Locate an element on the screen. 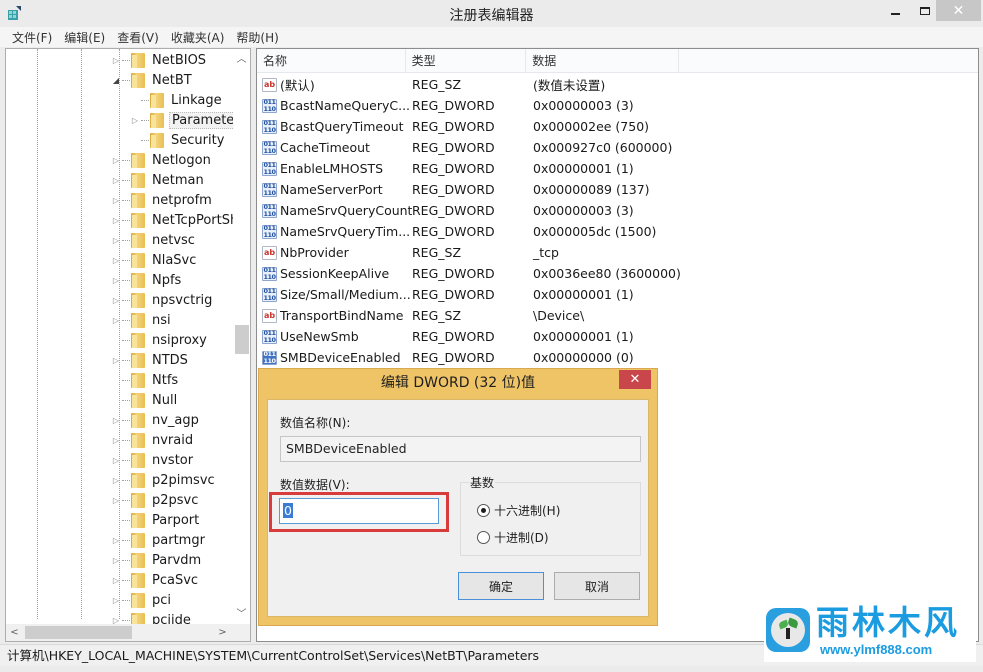  collapse-arrow-icon: ◢ is located at coordinates (116, 80).